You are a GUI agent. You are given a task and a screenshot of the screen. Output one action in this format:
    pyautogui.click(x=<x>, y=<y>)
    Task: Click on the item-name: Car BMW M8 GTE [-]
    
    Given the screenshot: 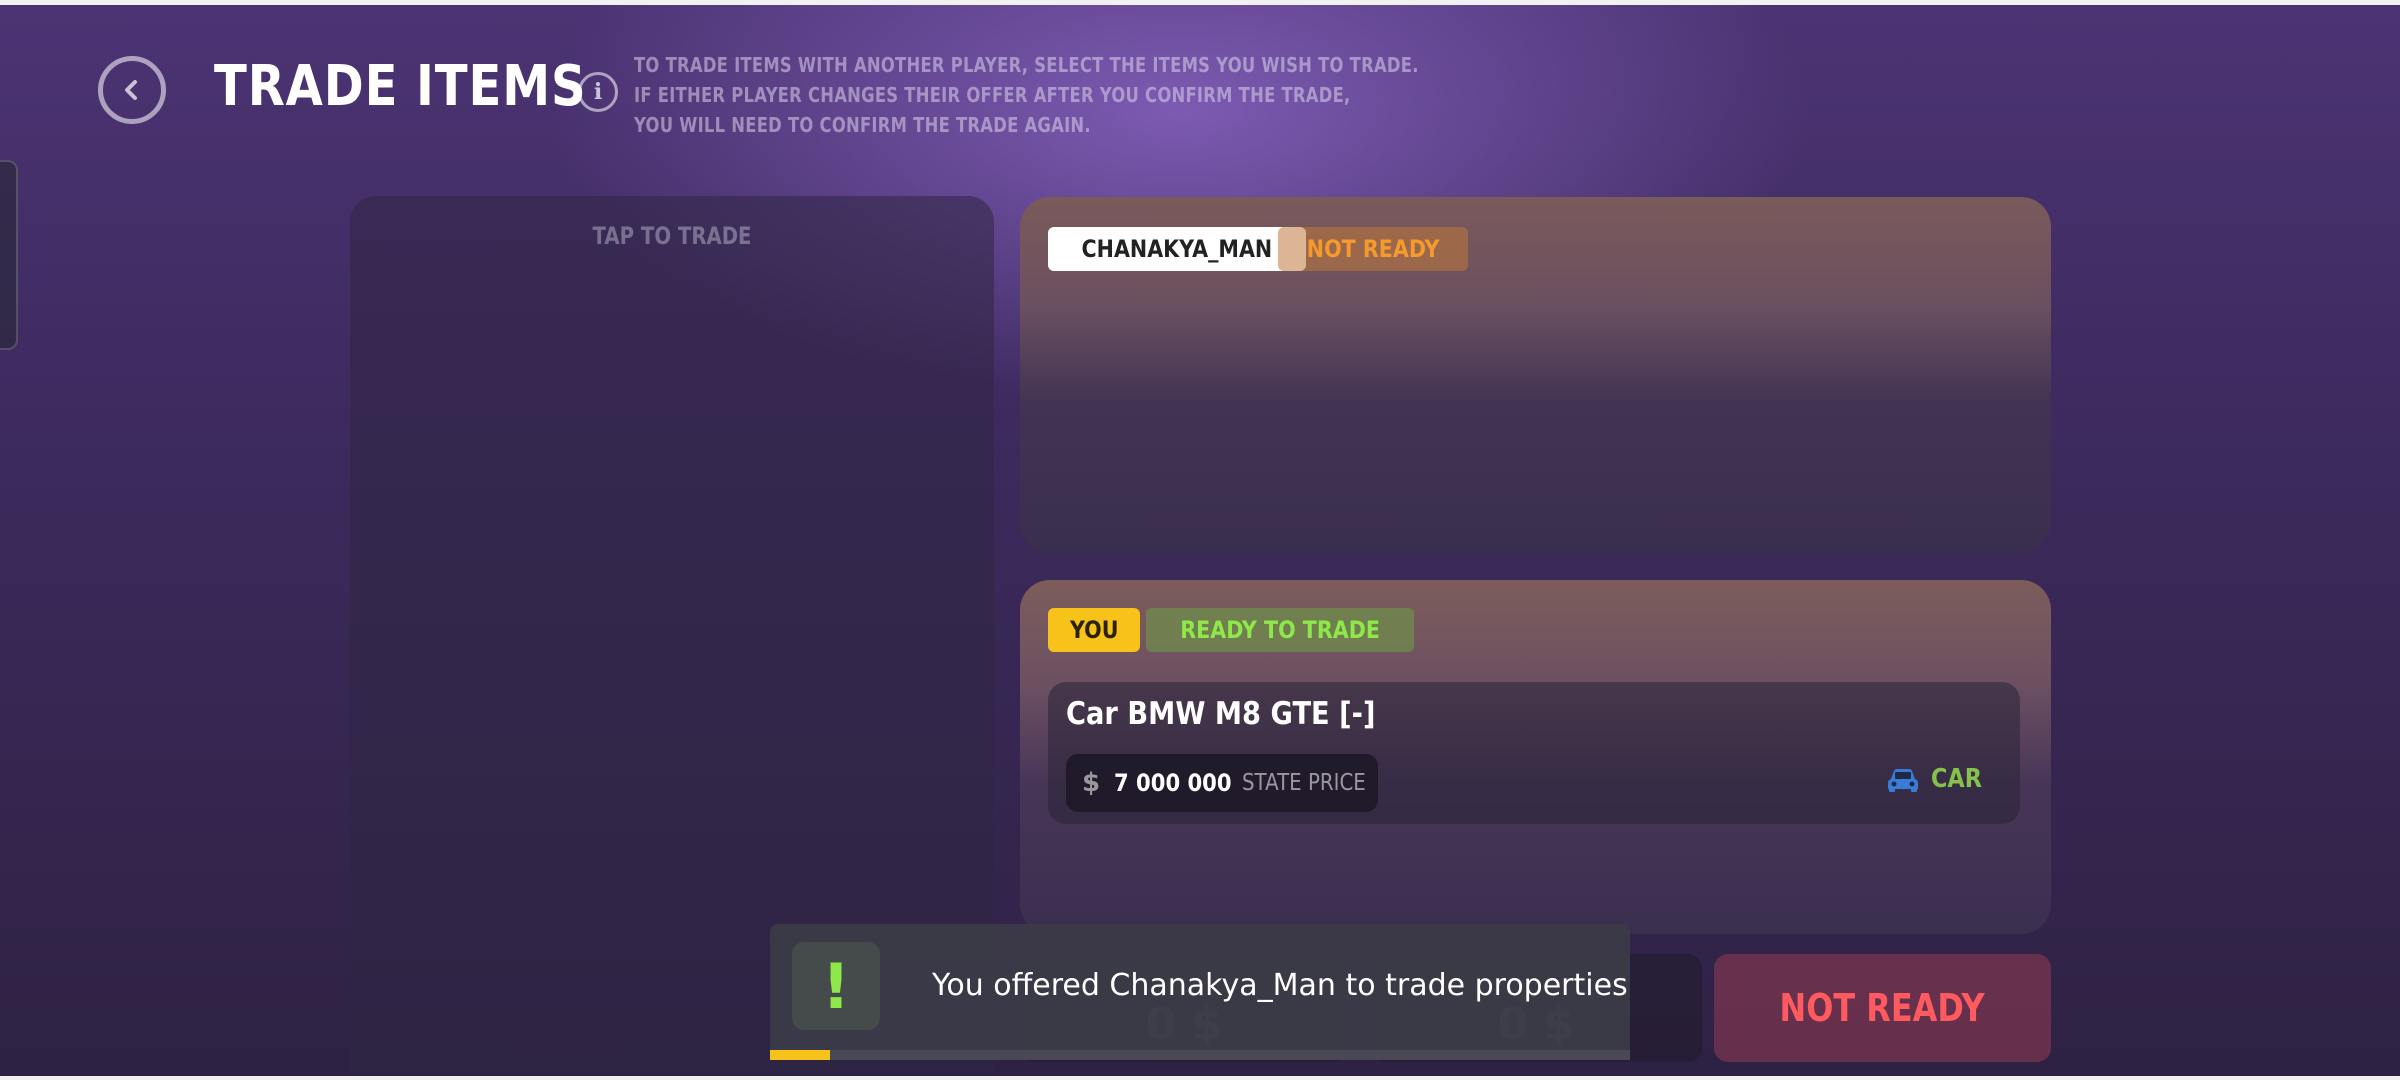 What is the action you would take?
    pyautogui.click(x=1221, y=714)
    